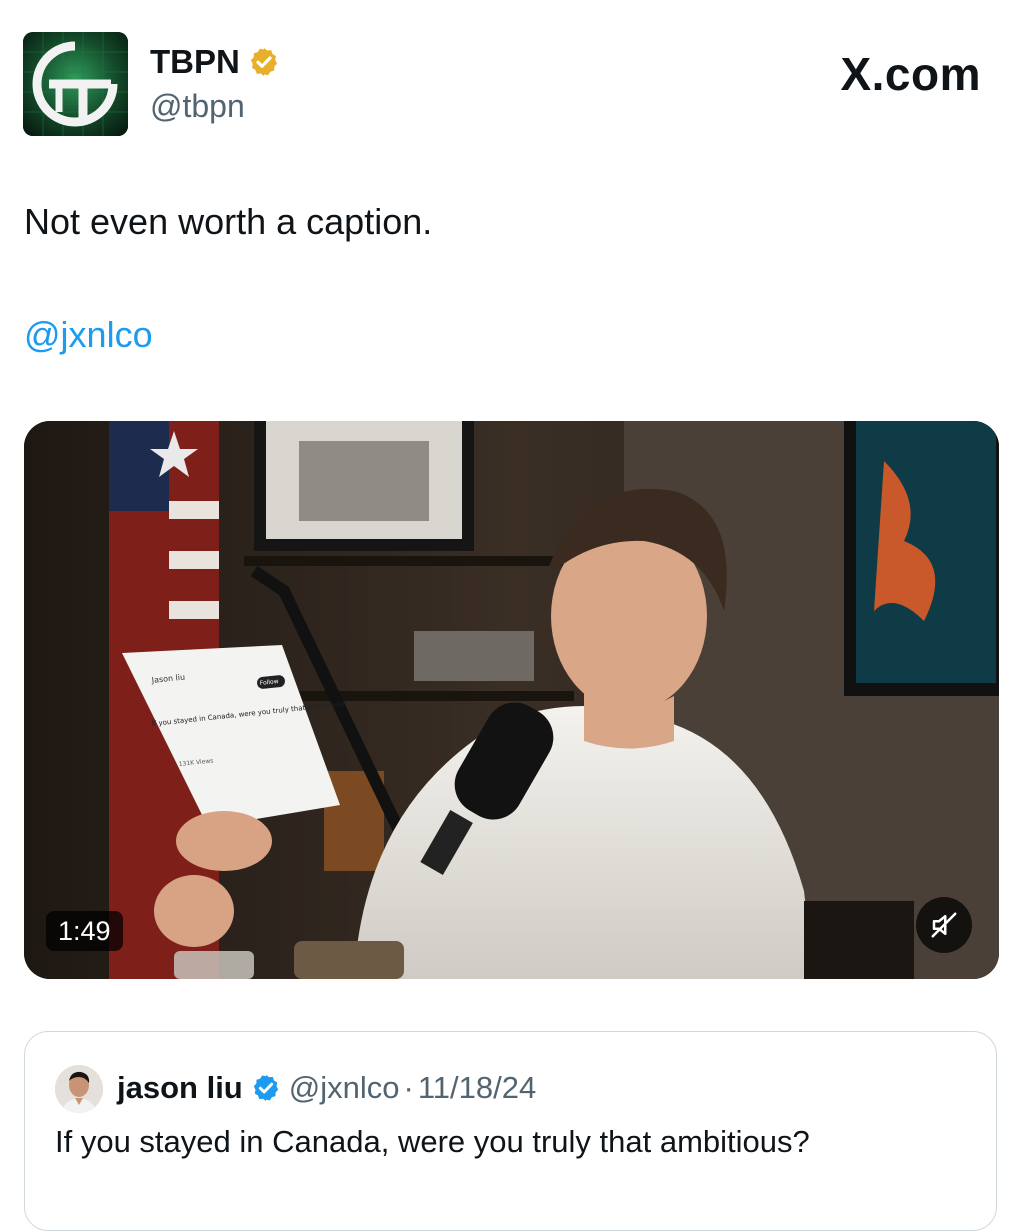 This screenshot has width=1023, height=1231. What do you see at coordinates (88, 335) in the screenshot?
I see `mention-link: @jxnlco` at bounding box center [88, 335].